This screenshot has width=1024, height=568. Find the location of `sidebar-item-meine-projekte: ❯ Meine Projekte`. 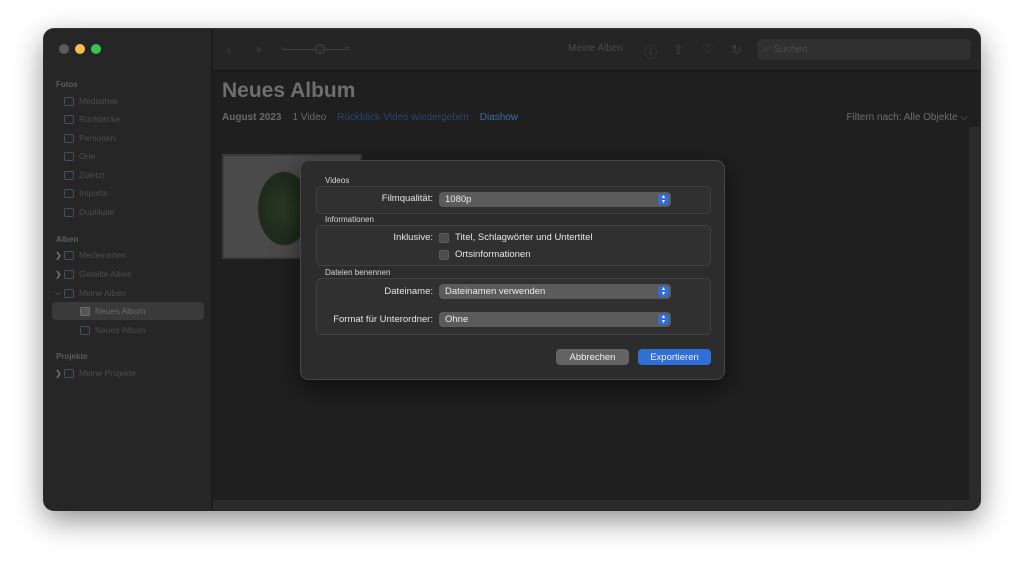

sidebar-item-meine-projekte: ❯ Meine Projekte is located at coordinates (128, 373).